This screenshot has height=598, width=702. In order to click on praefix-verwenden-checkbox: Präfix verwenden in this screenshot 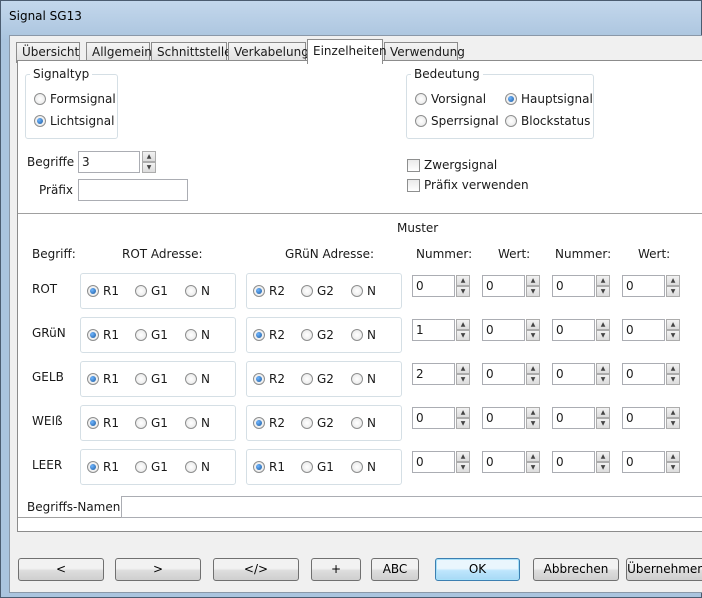, I will do `click(468, 185)`.